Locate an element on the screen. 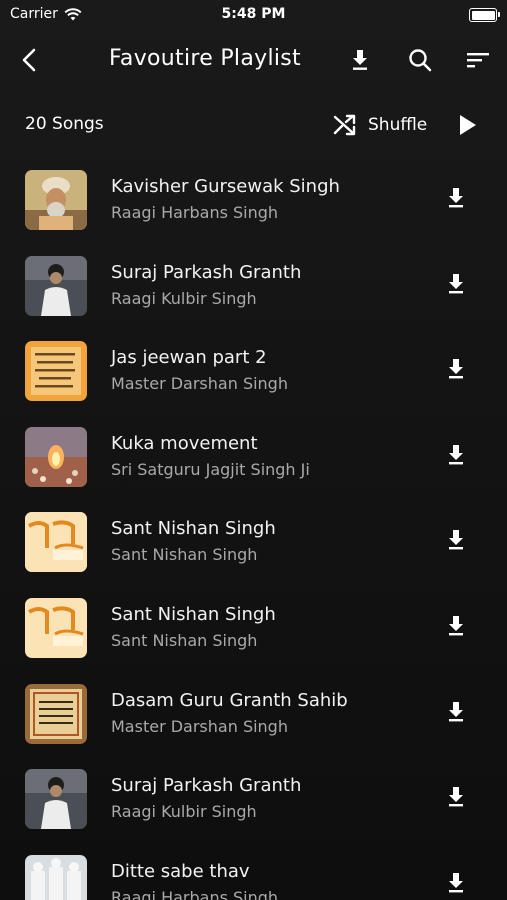 The width and height of the screenshot is (507, 900). shuffle-button: Shuffle is located at coordinates (379, 125).